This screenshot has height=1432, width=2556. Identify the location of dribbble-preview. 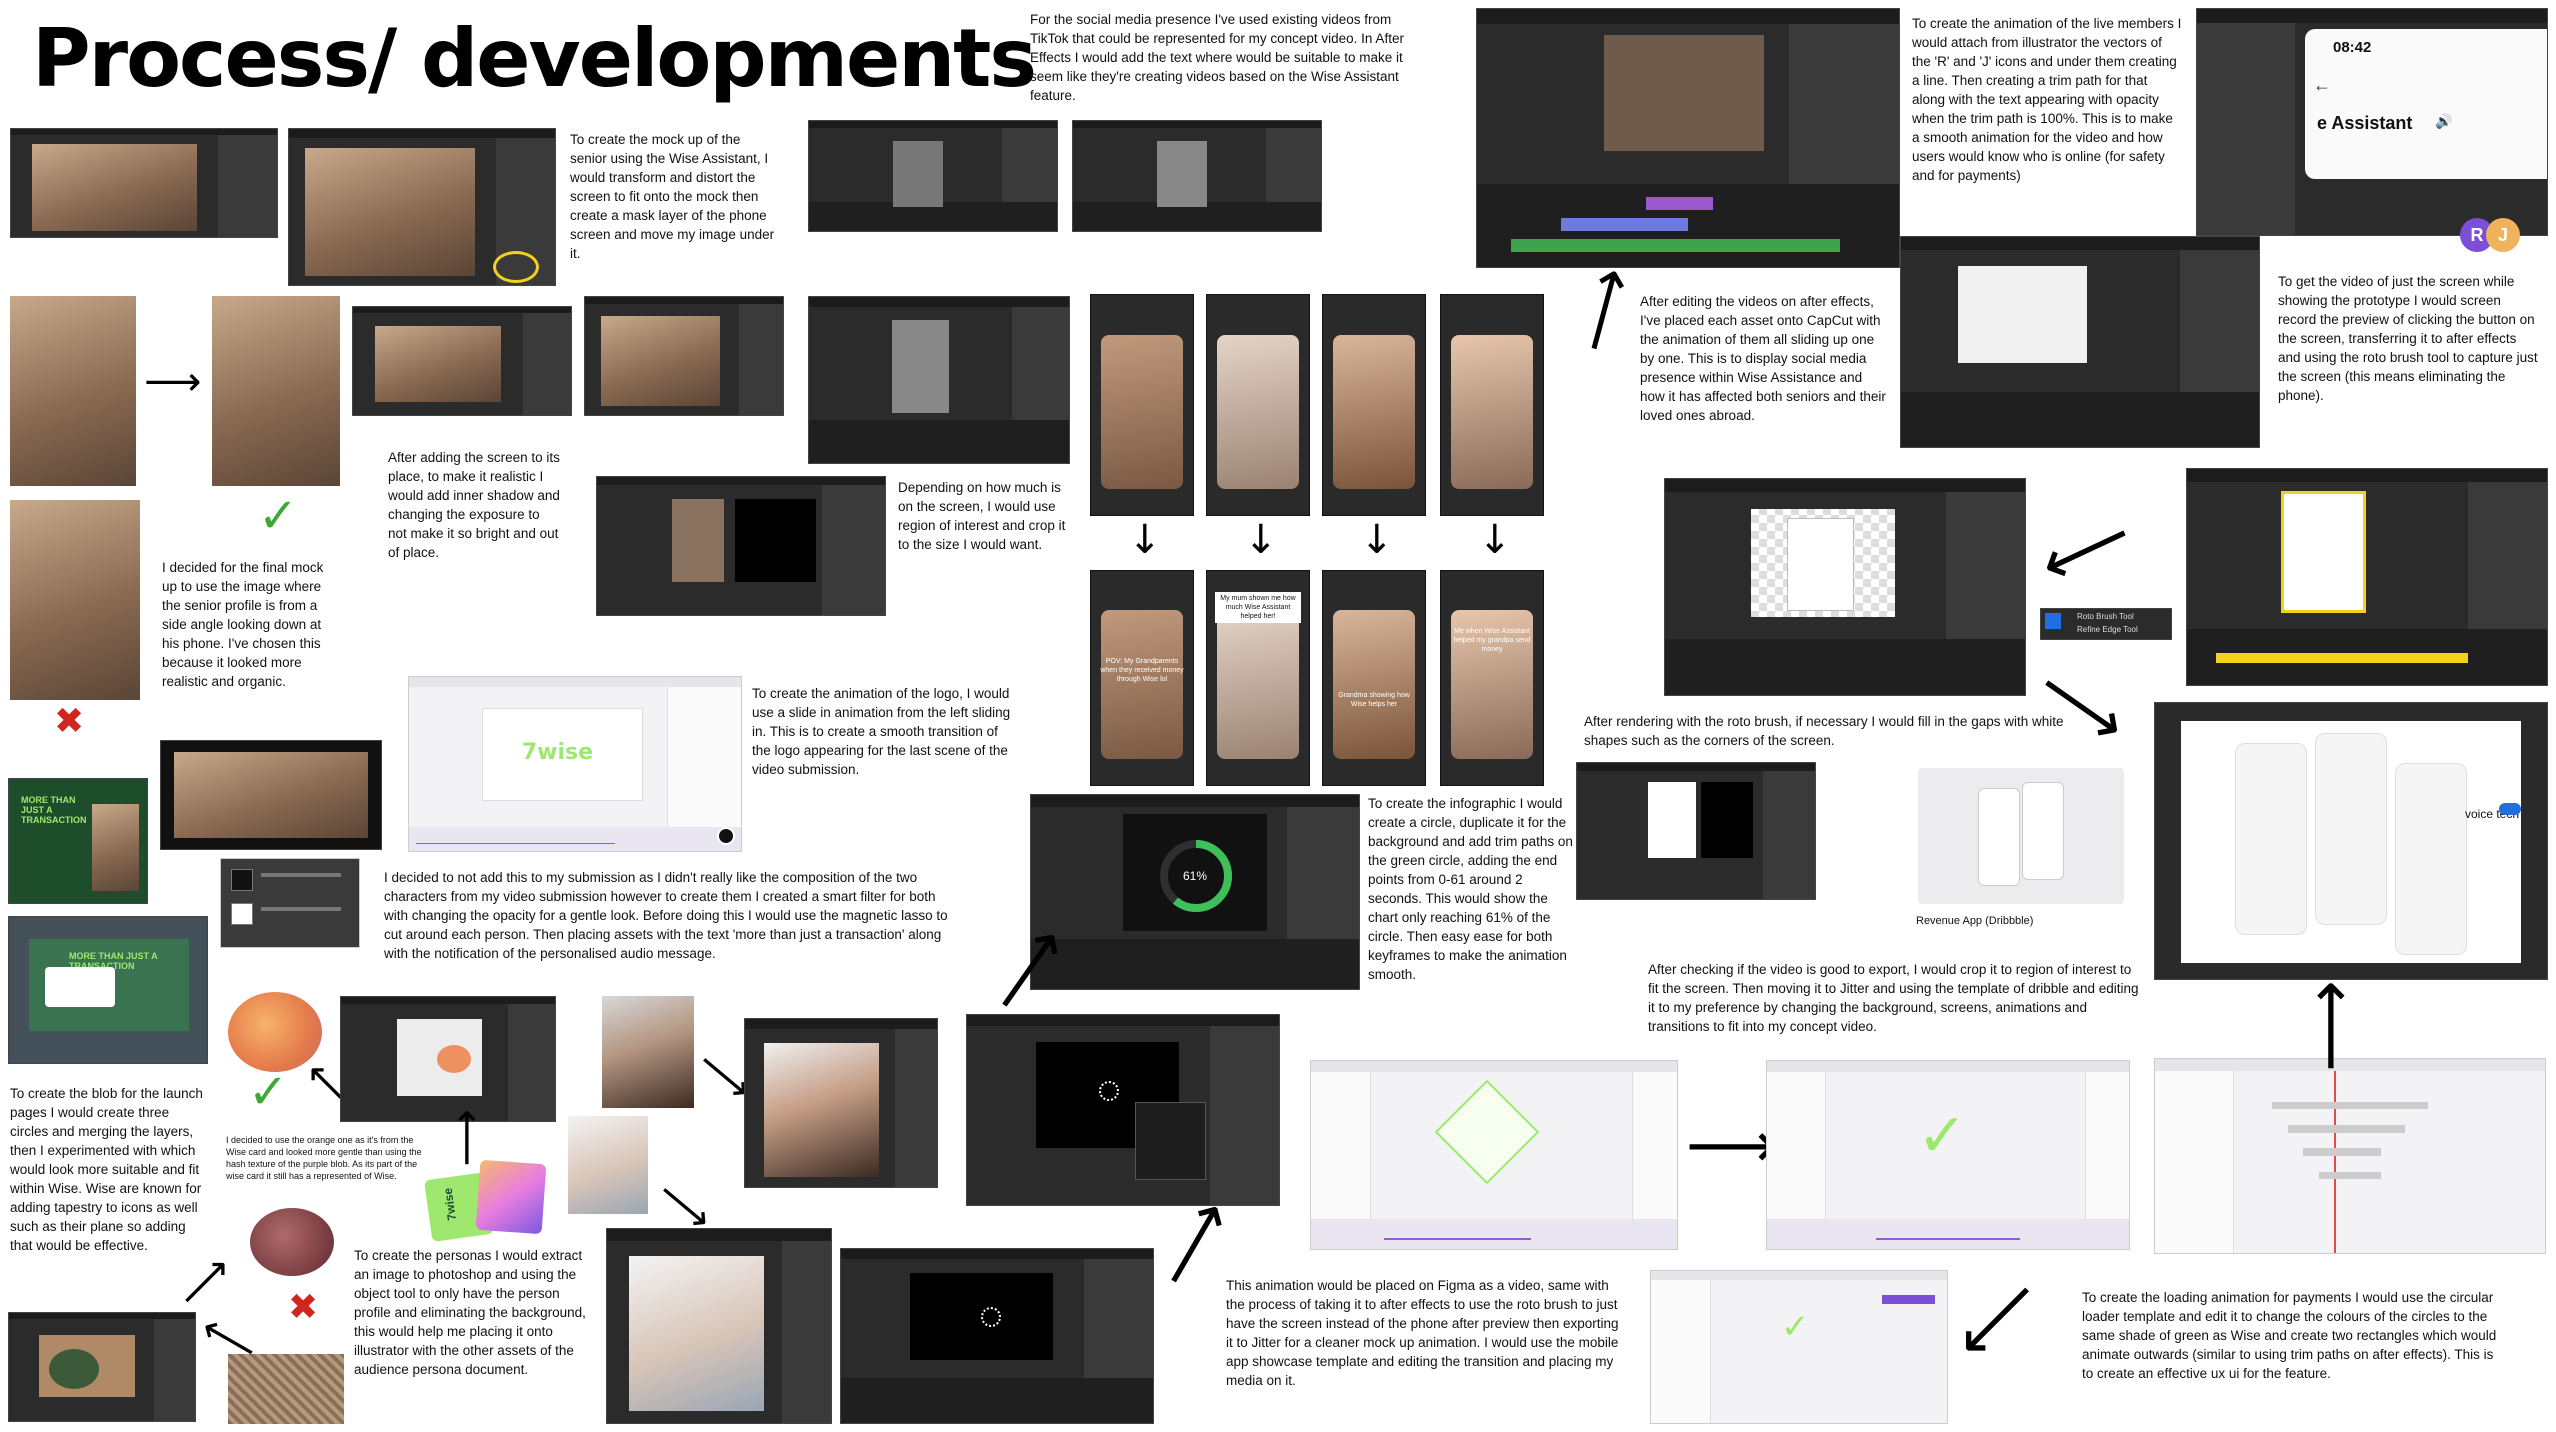
(2021, 836).